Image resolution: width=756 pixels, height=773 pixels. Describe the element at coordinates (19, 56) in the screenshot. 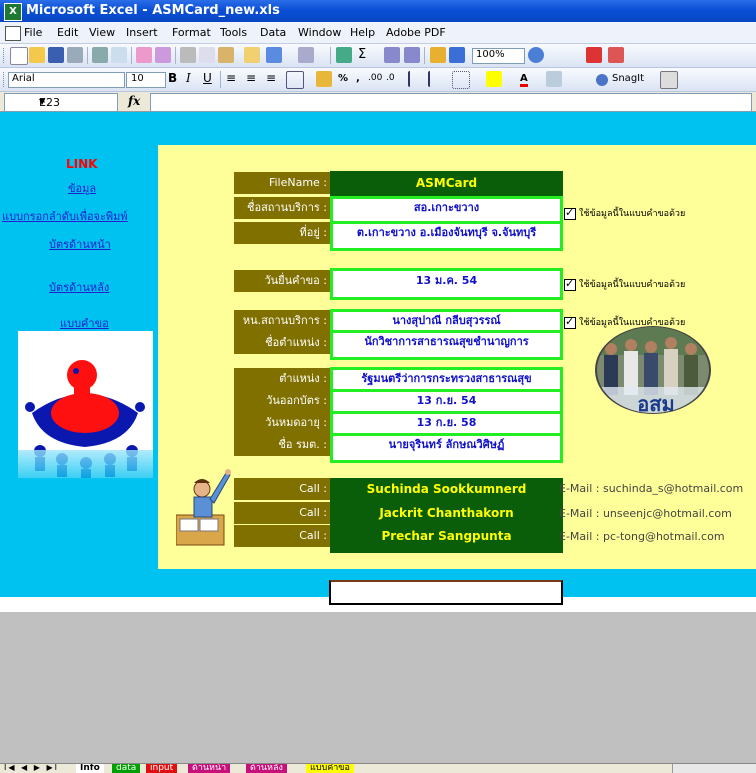

I see `new-icon` at that location.